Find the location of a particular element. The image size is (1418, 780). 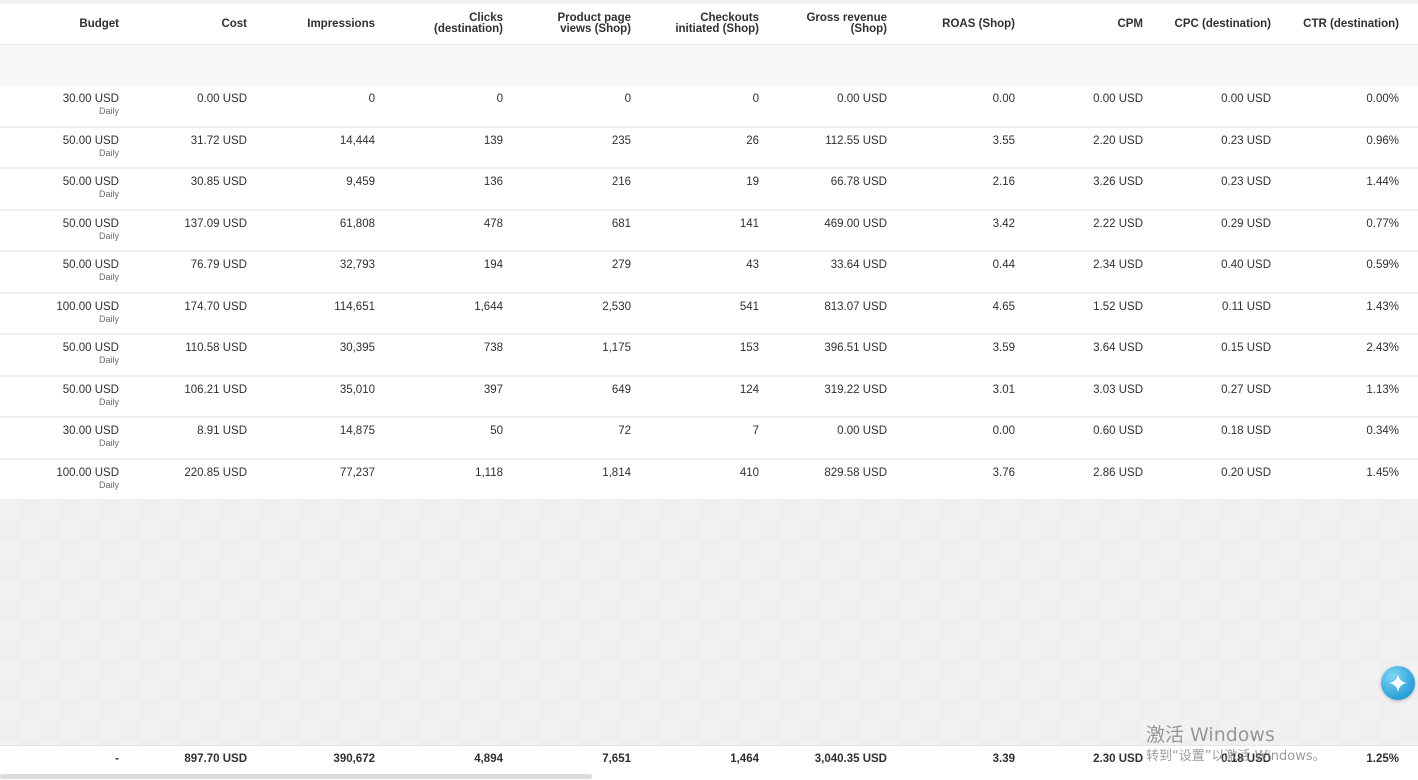

total-impressions: 390,672 is located at coordinates (354, 759).